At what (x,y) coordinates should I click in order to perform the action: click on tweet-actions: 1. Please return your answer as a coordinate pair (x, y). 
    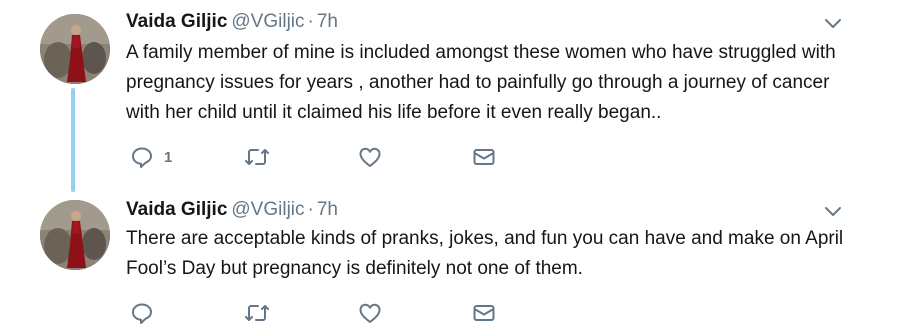
    Looking at the image, I should click on (336, 157).